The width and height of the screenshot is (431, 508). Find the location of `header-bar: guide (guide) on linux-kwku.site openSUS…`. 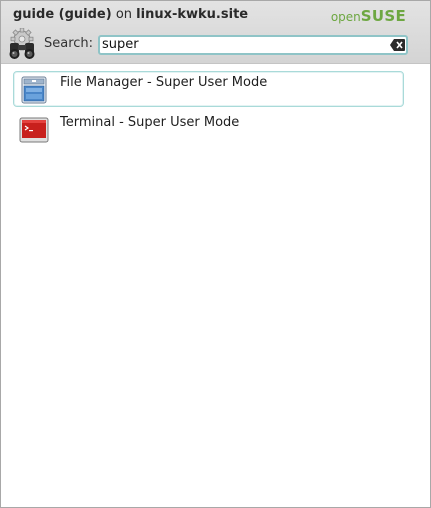

header-bar: guide (guide) on linux-kwku.site openSUS… is located at coordinates (215, 32).